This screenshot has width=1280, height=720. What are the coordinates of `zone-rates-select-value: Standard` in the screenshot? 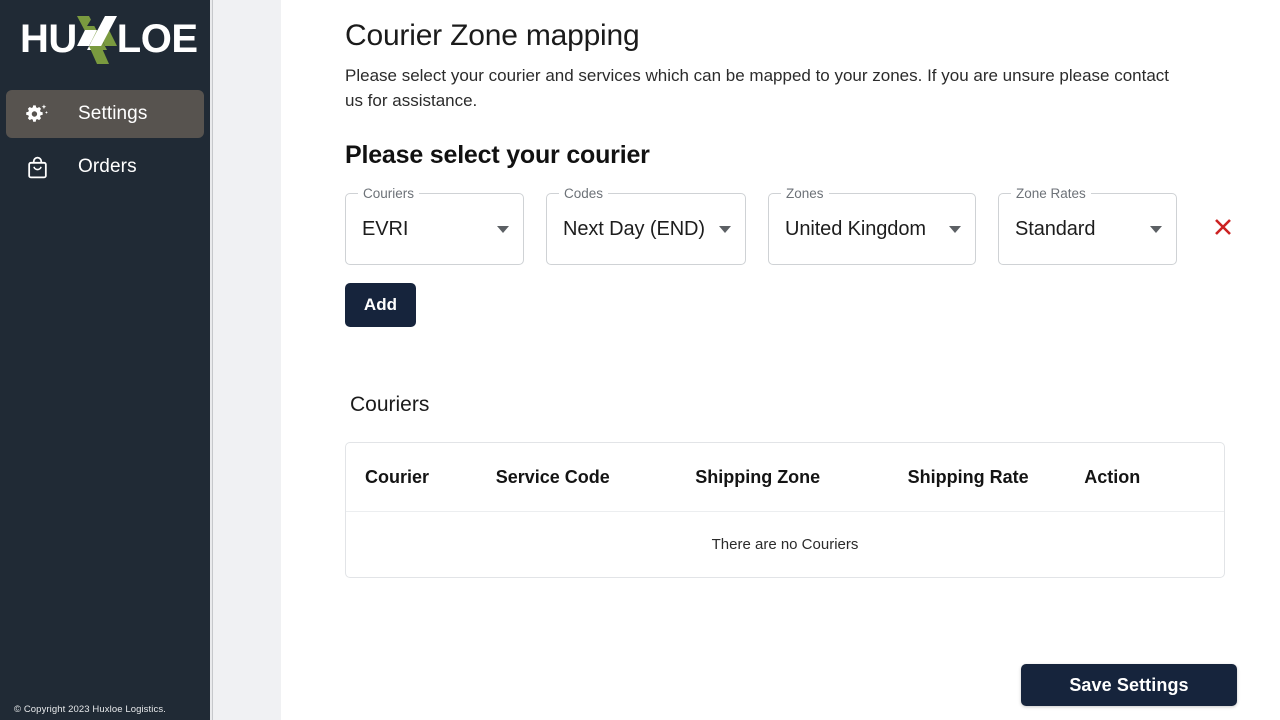 It's located at (1055, 228).